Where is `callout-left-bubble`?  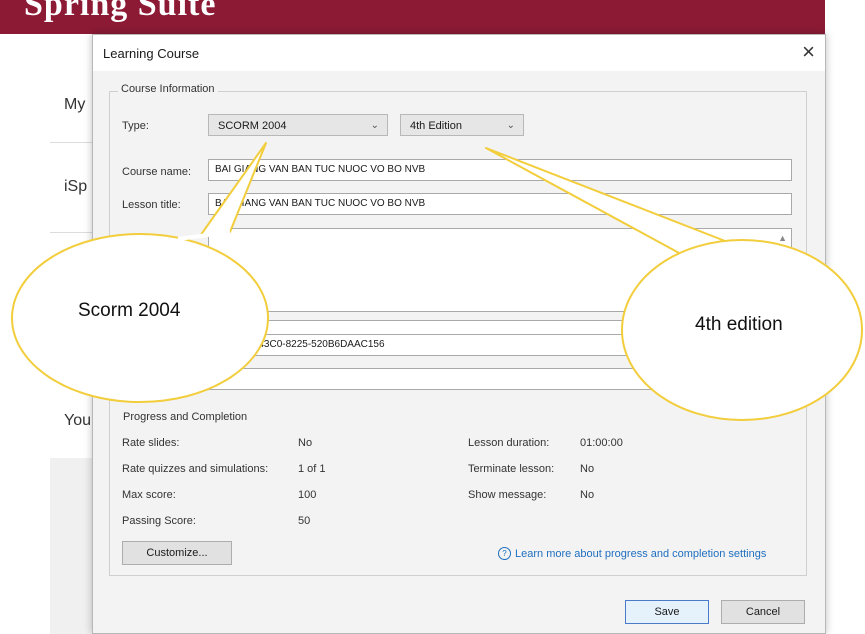
callout-left-bubble is located at coordinates (140, 272).